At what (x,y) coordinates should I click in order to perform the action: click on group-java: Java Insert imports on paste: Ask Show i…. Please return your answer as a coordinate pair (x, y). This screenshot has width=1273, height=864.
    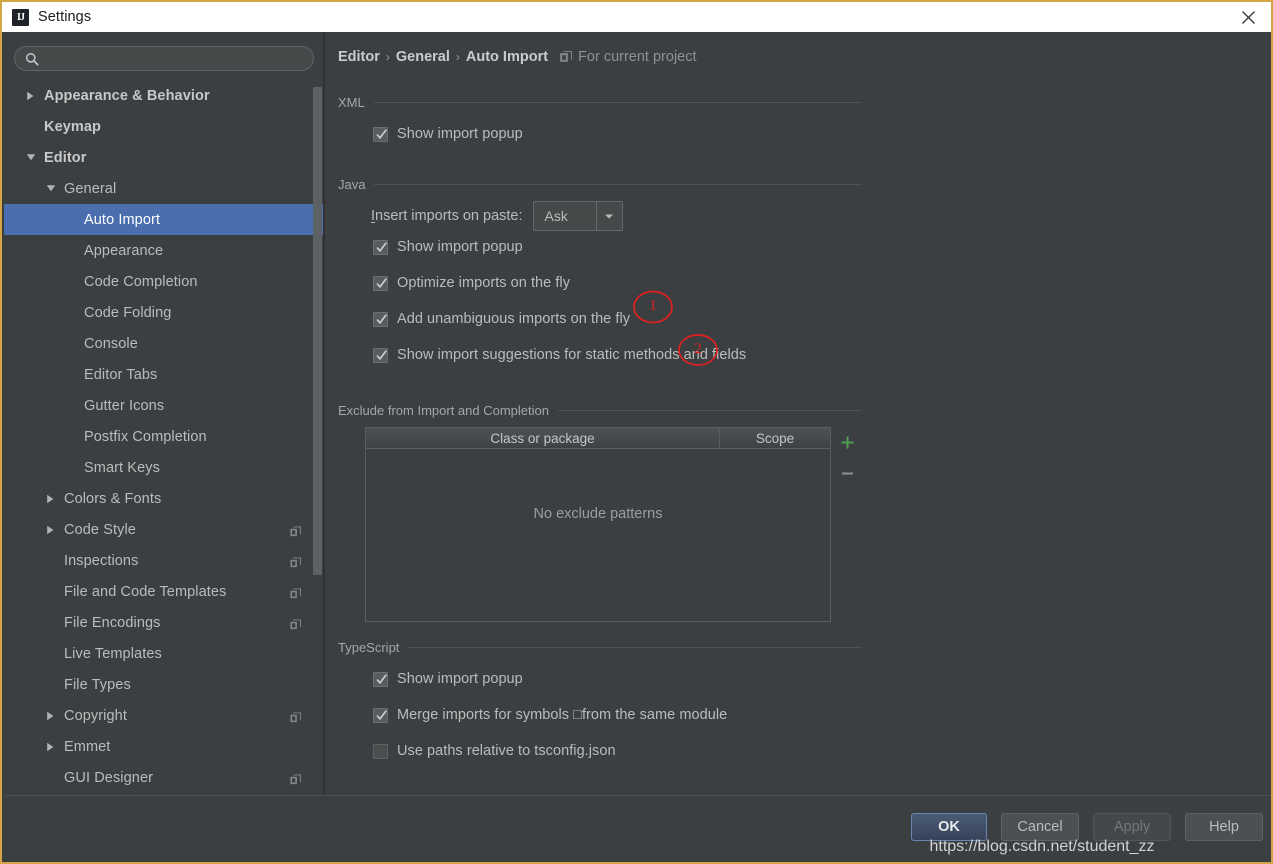
    Looking at the image, I should click on (600, 271).